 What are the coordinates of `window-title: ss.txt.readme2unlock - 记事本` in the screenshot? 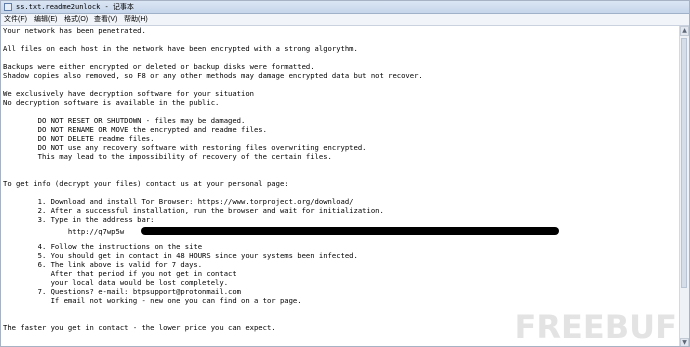 It's located at (75, 7).